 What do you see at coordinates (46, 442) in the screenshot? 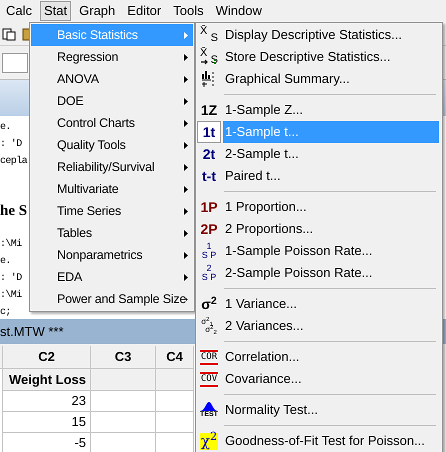
I see `table-cell: -5` at bounding box center [46, 442].